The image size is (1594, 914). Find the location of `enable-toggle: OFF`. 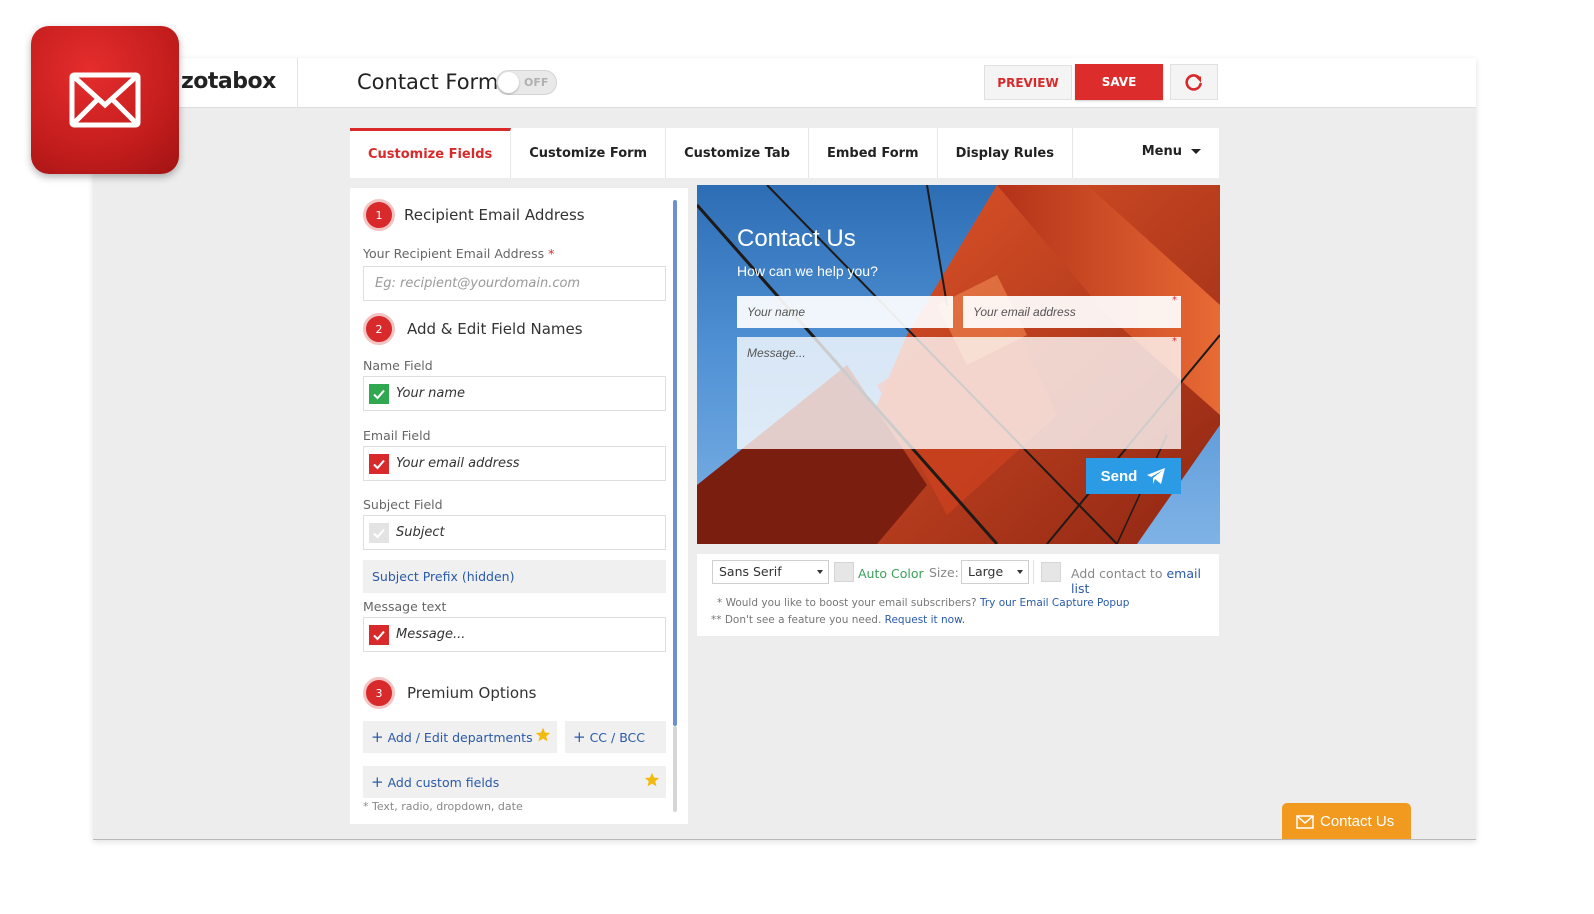

enable-toggle: OFF is located at coordinates (526, 82).